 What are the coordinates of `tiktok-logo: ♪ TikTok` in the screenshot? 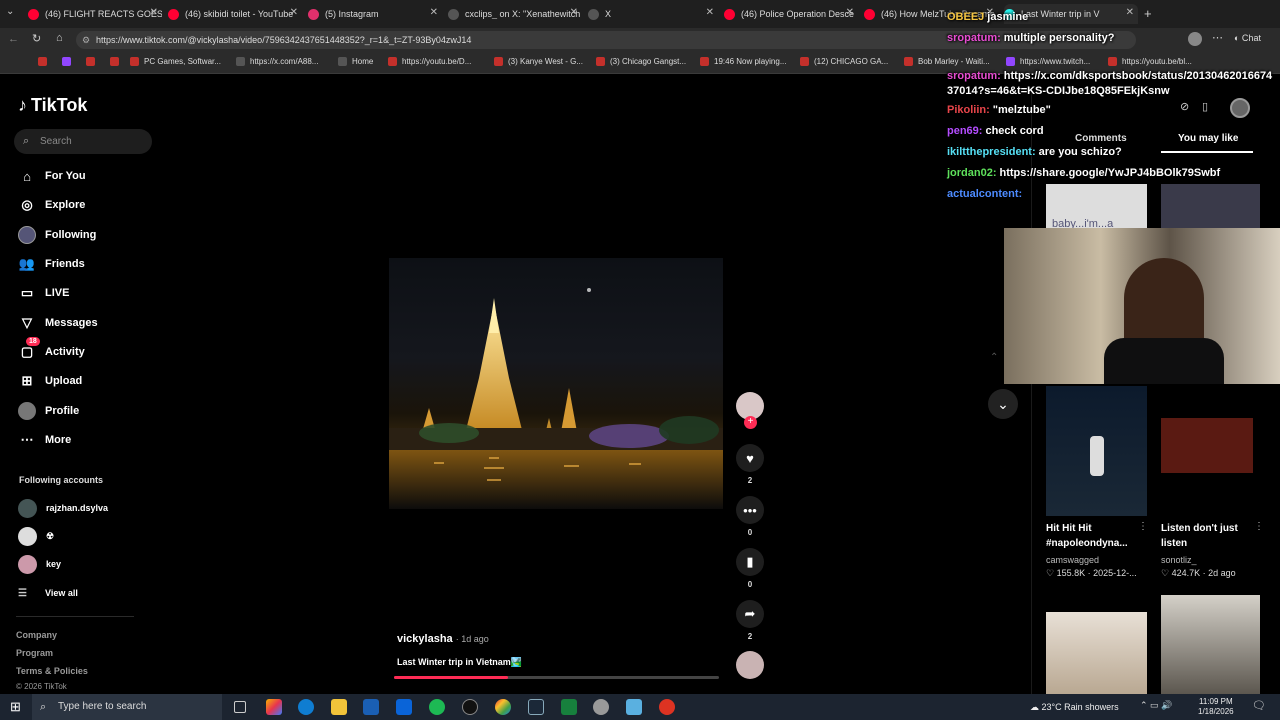 It's located at (52, 105).